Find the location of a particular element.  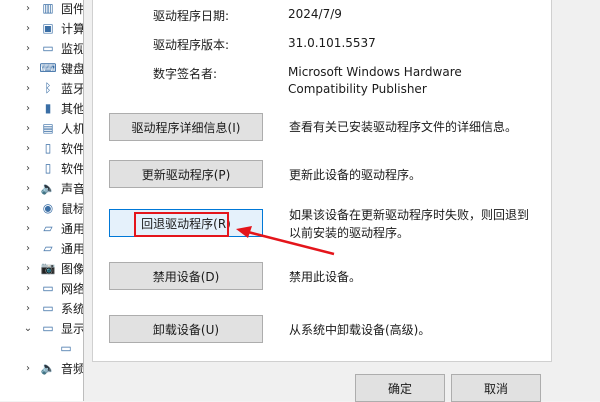

tree-item-label: 系统 is located at coordinates (73, 308).